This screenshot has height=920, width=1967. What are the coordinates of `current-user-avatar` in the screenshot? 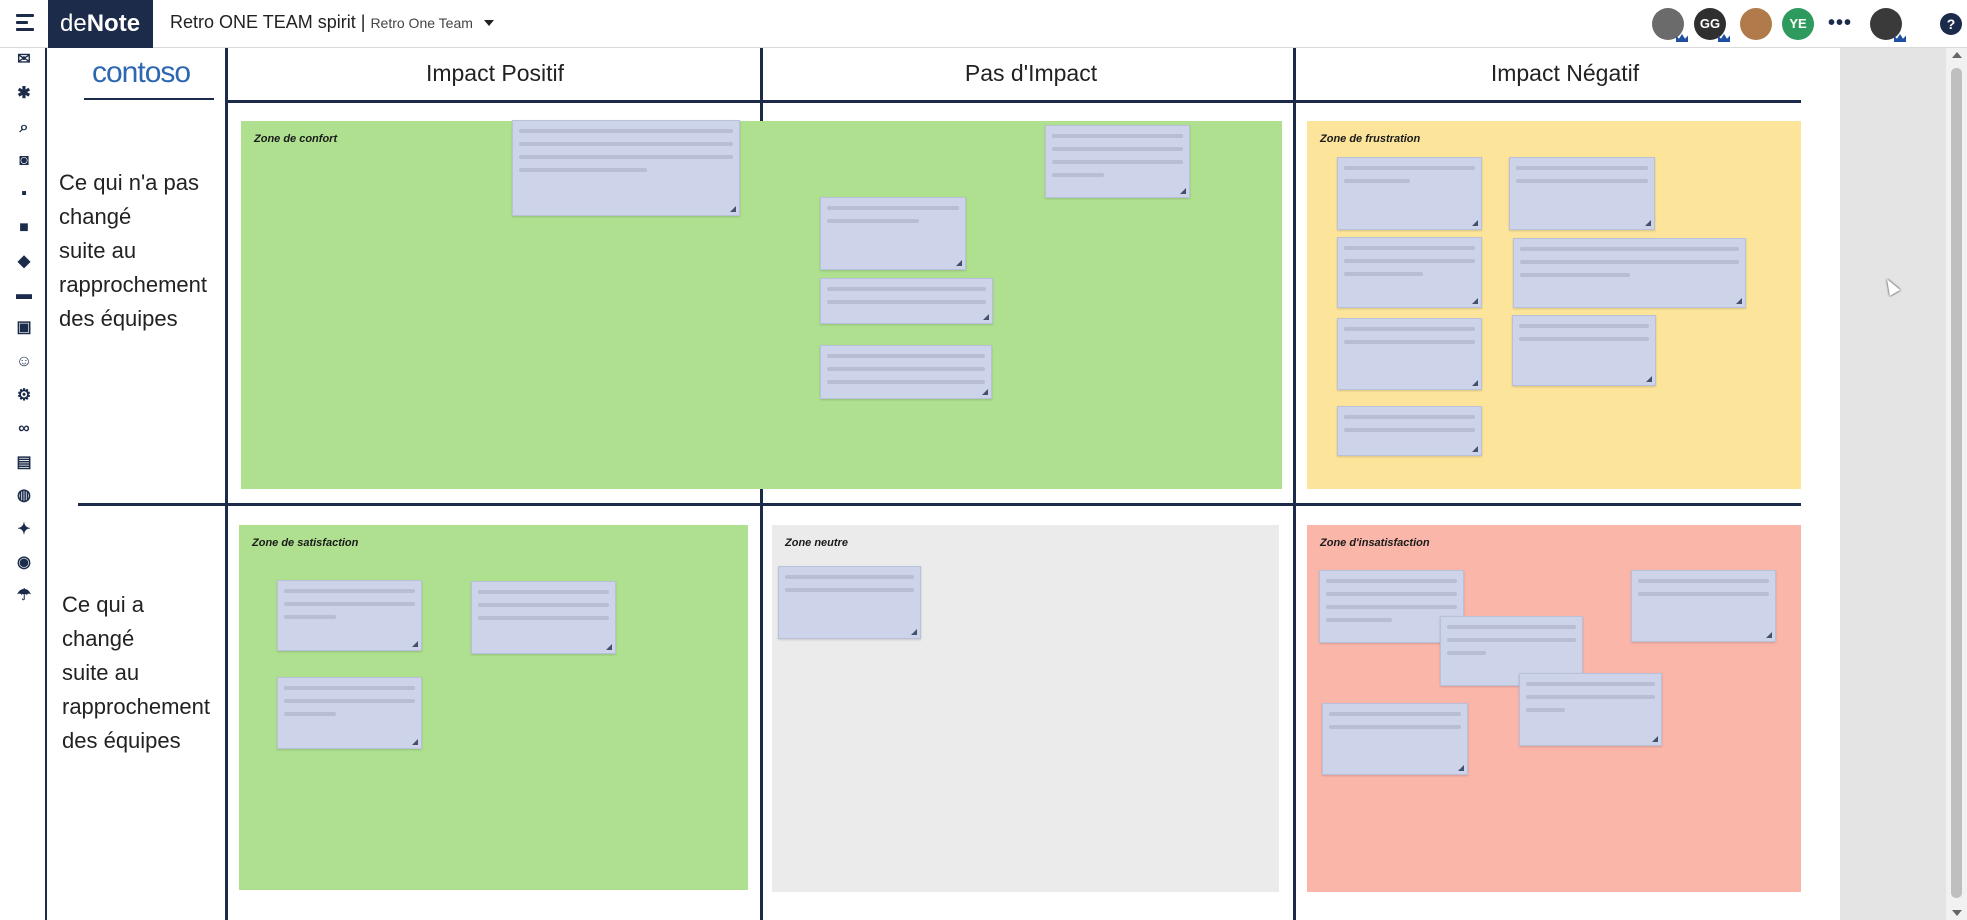 It's located at (1888, 25).